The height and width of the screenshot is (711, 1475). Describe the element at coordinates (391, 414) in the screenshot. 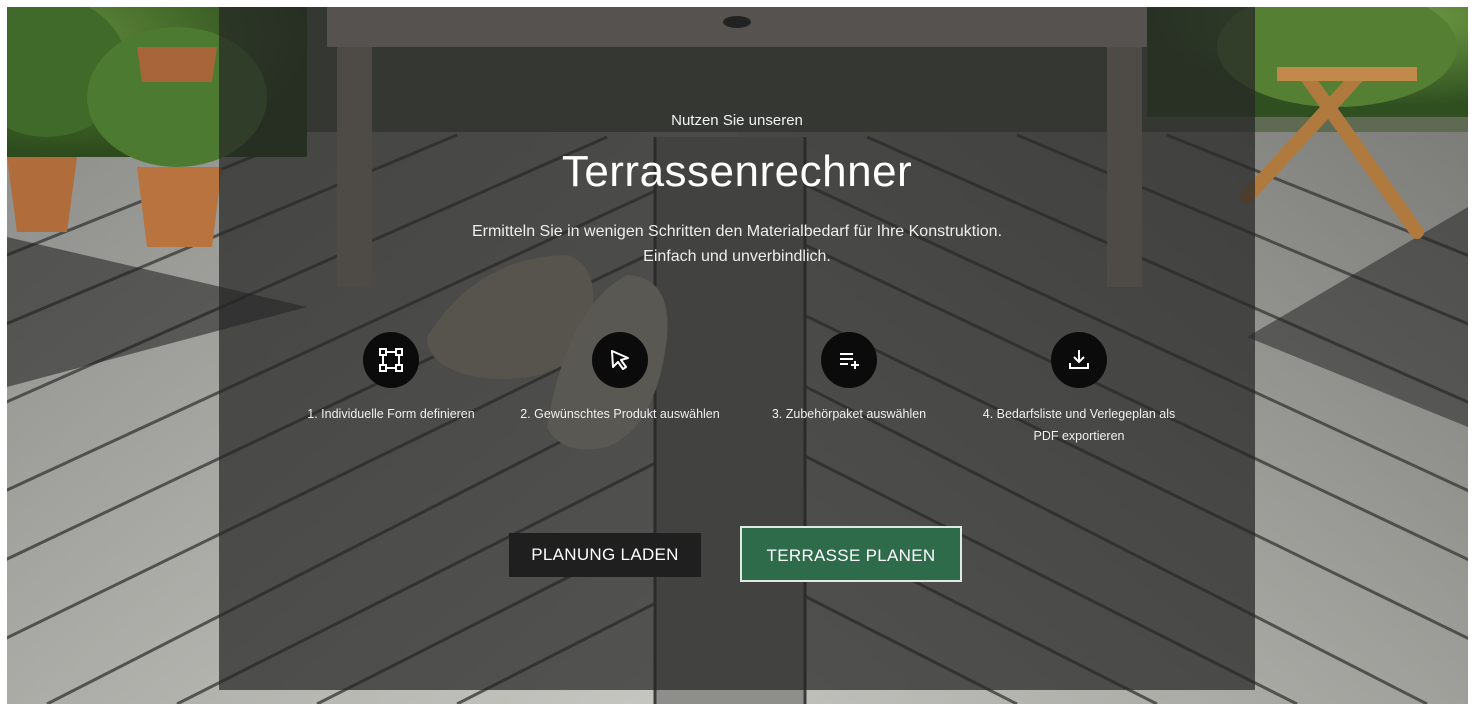

I see `step-label: 1. Individuelle Form definieren` at that location.